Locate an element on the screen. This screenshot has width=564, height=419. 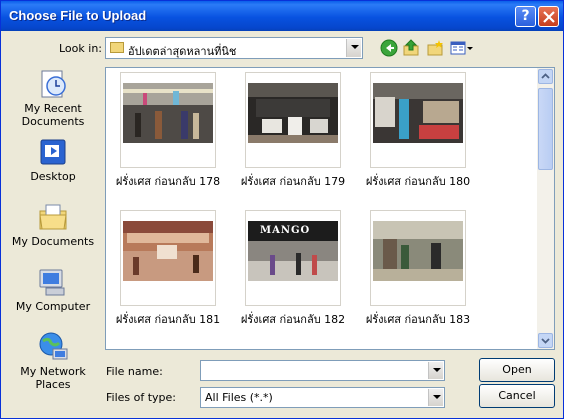
open-button: Open is located at coordinates (517, 370).